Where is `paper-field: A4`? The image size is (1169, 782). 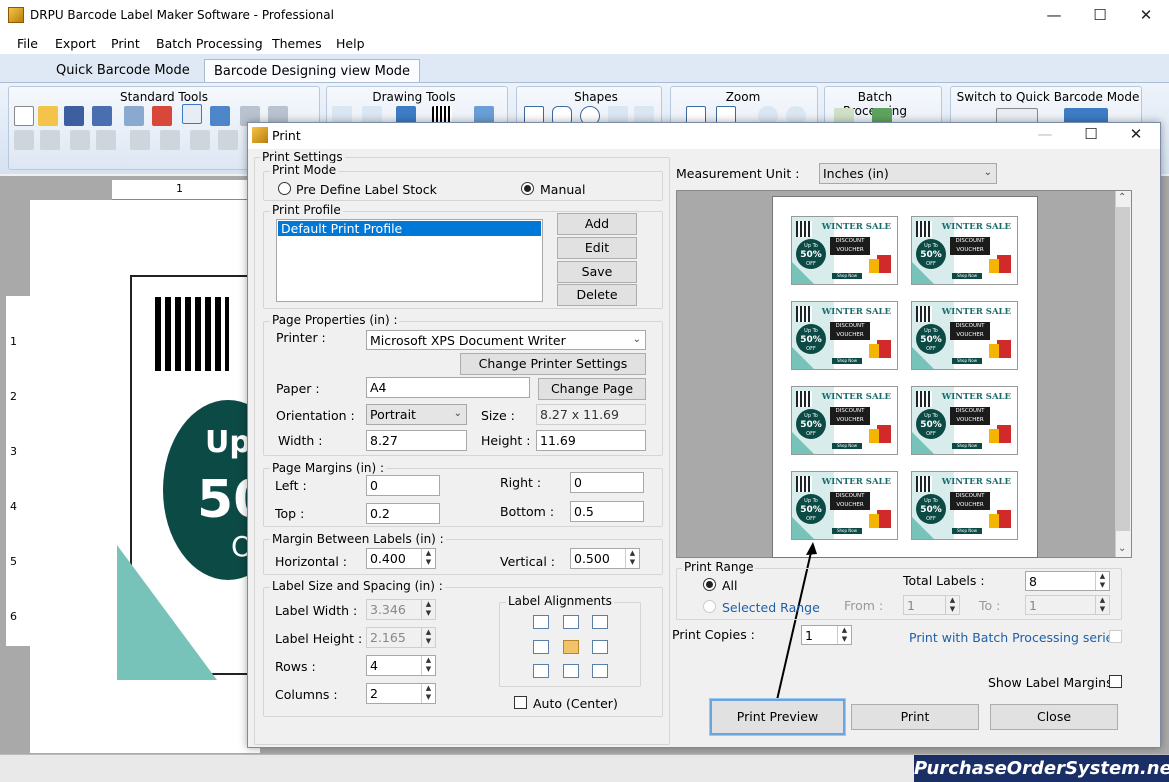
paper-field: A4 is located at coordinates (448, 387).